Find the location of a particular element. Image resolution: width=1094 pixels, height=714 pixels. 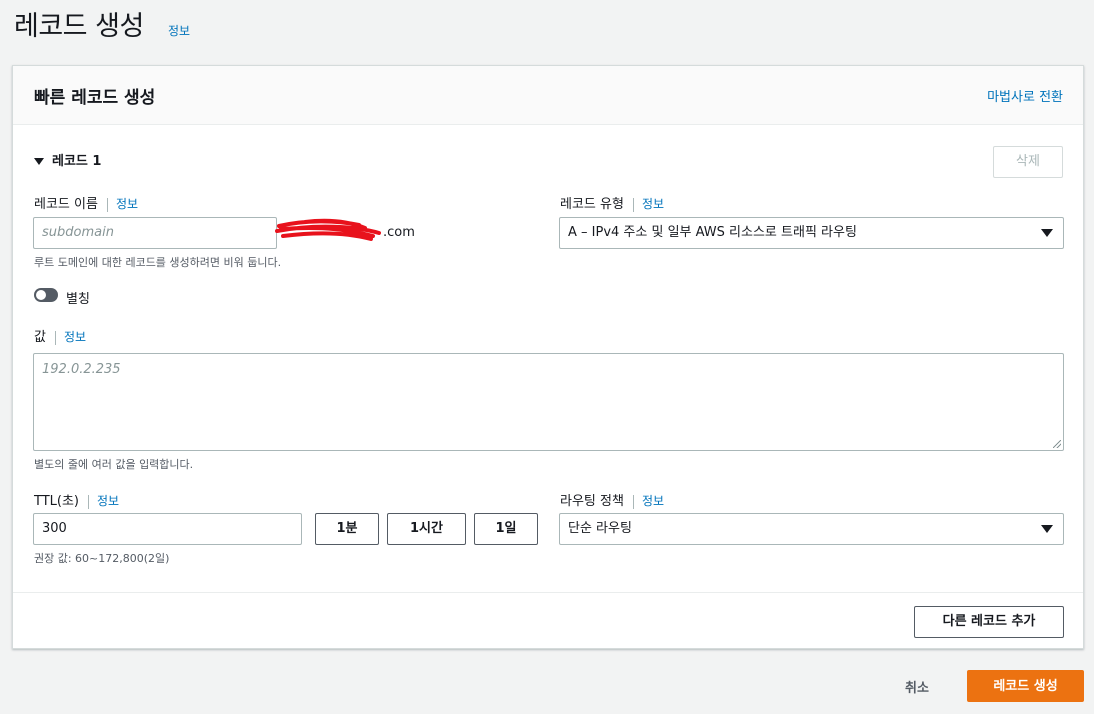

switch-to-wizard-link: 마법사로 전환 is located at coordinates (1025, 95).